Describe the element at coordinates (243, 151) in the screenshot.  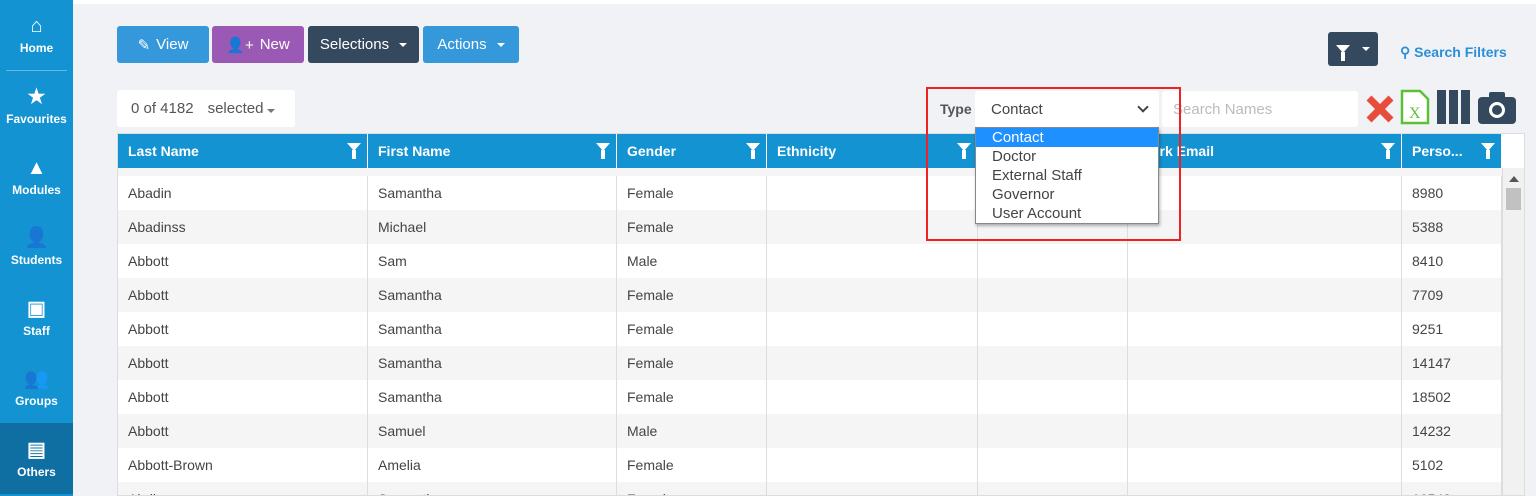
I see `column-header: Last Name` at that location.